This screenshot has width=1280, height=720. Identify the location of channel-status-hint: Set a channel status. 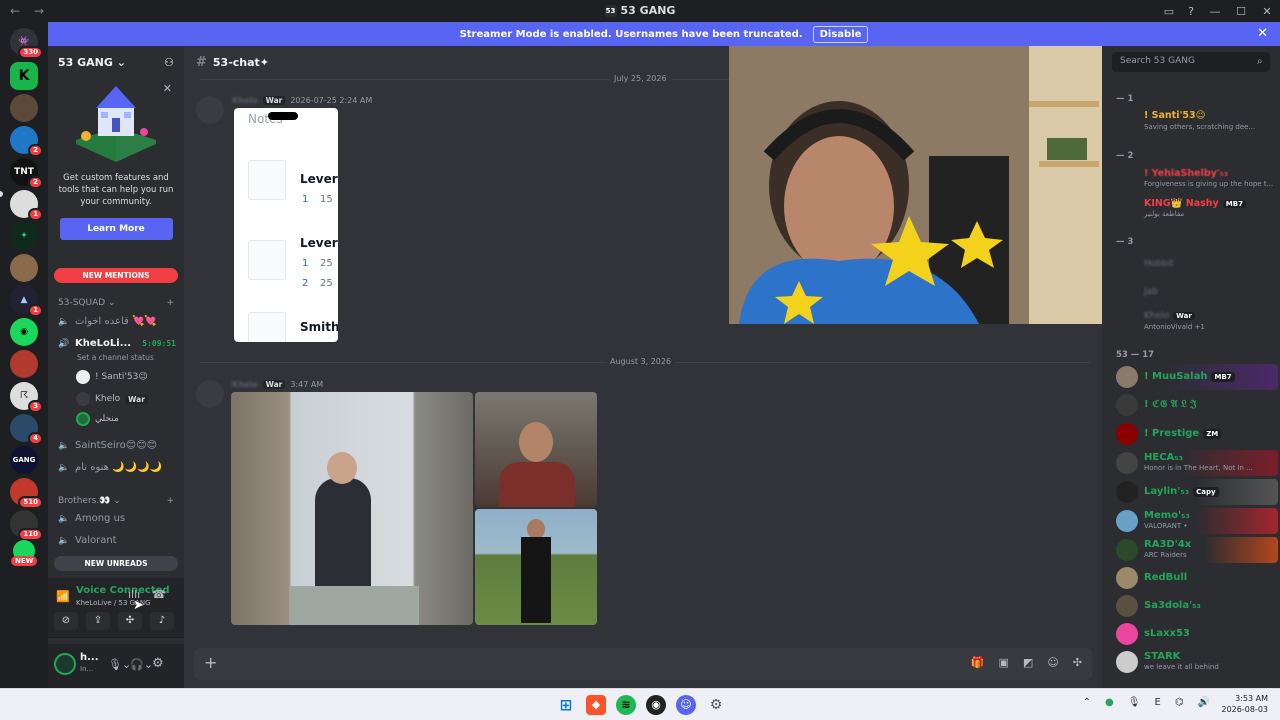
(115, 357).